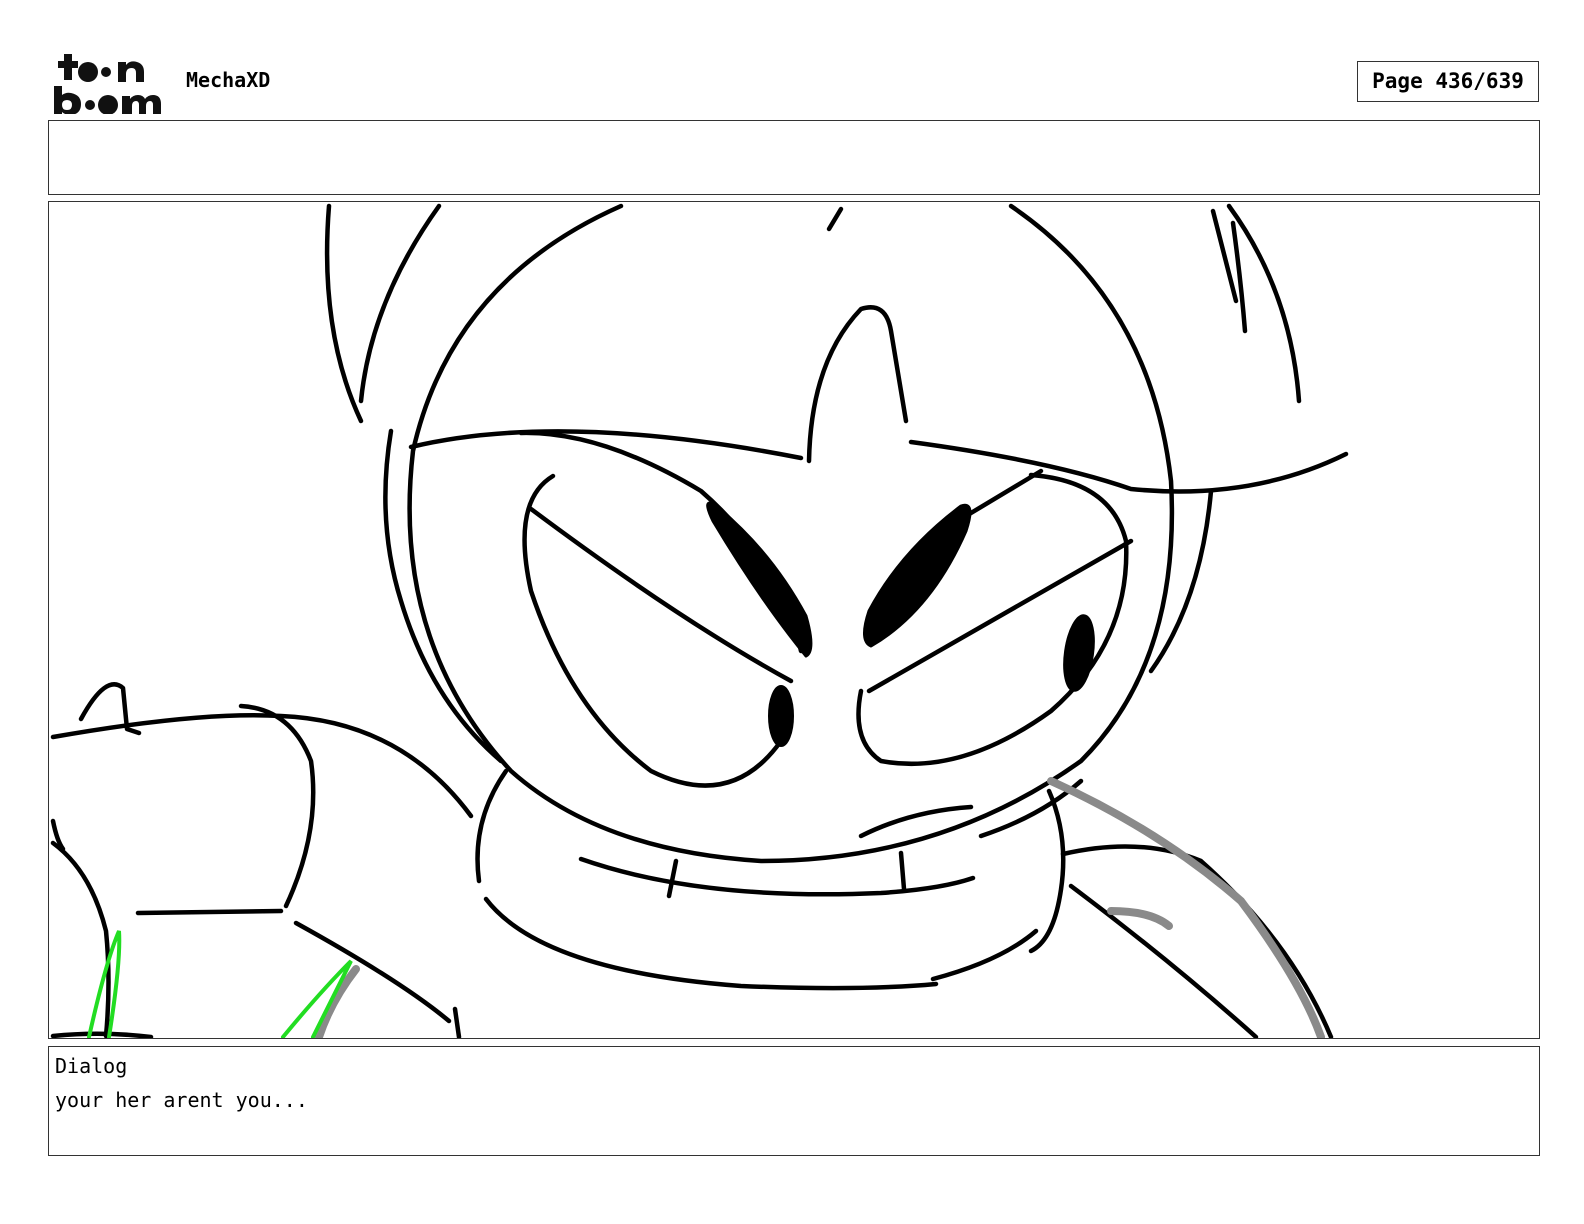  I want to click on toon-boom-logo, so click(108, 83).